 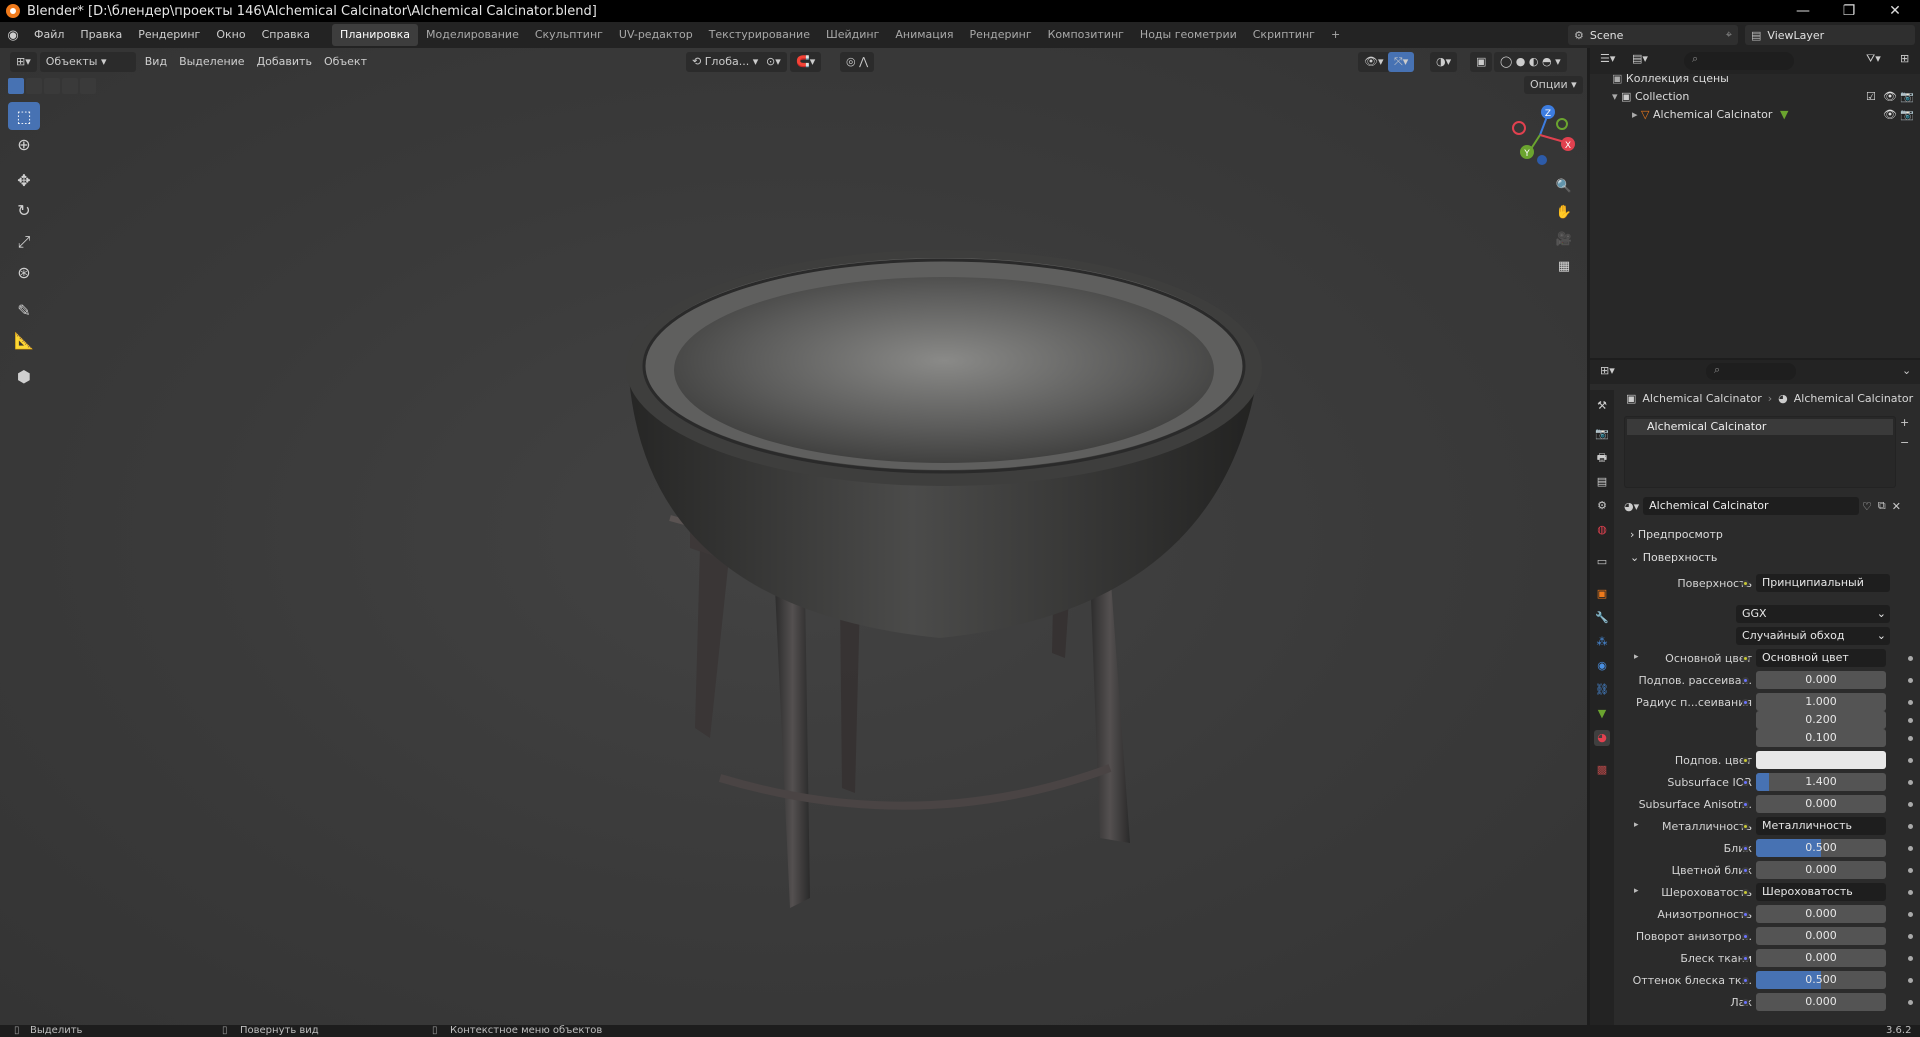 What do you see at coordinates (1602, 530) in the screenshot?
I see `world-tab-icon: ◍` at bounding box center [1602, 530].